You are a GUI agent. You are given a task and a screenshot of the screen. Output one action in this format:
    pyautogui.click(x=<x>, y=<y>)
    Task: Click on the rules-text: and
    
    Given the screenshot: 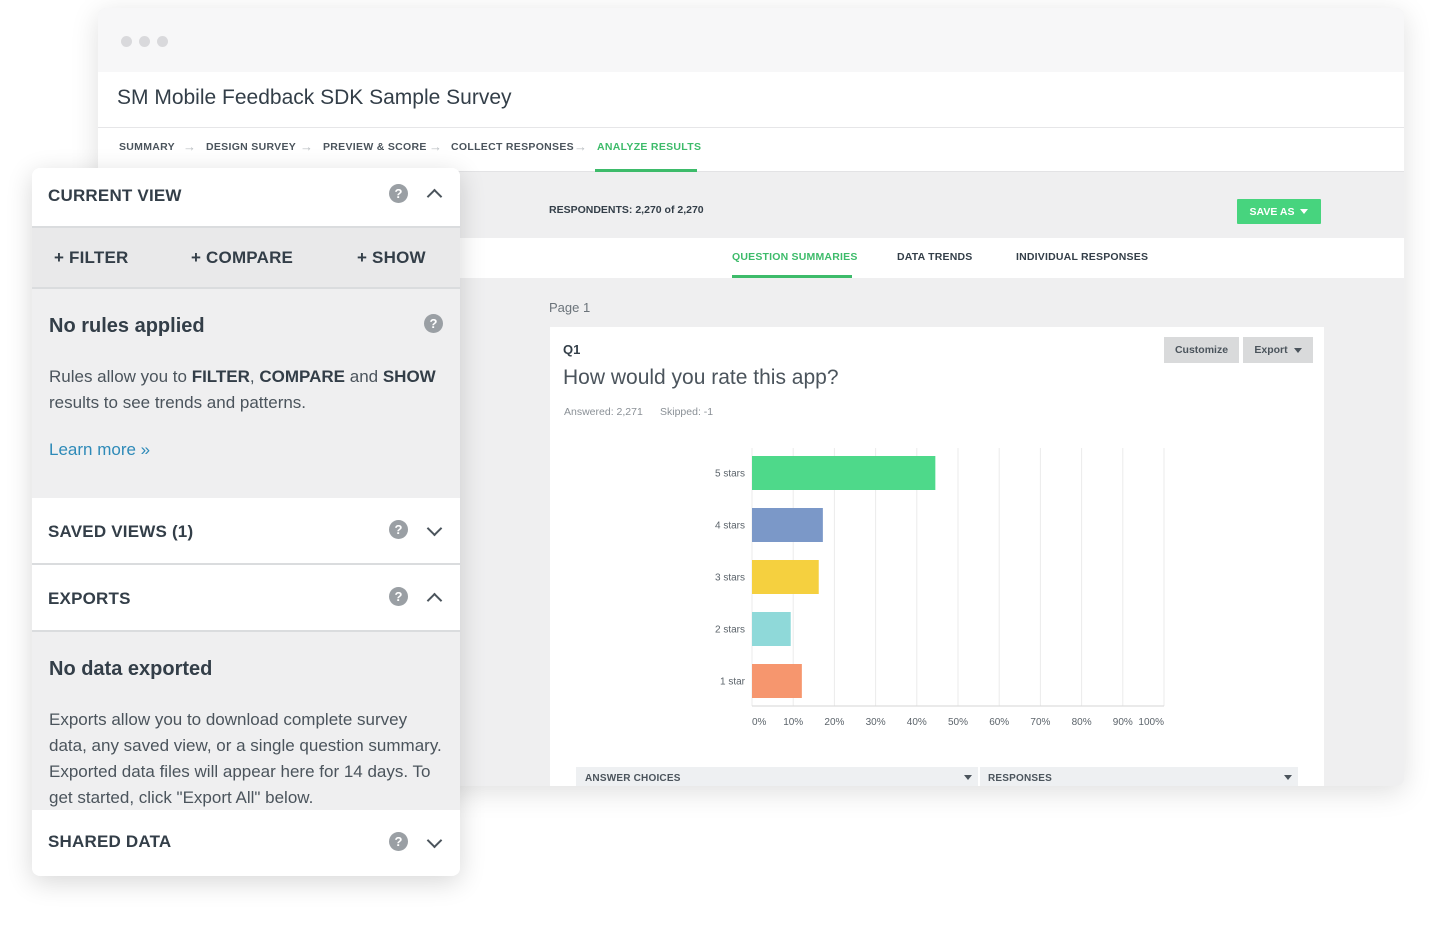 What is the action you would take?
    pyautogui.click(x=364, y=376)
    